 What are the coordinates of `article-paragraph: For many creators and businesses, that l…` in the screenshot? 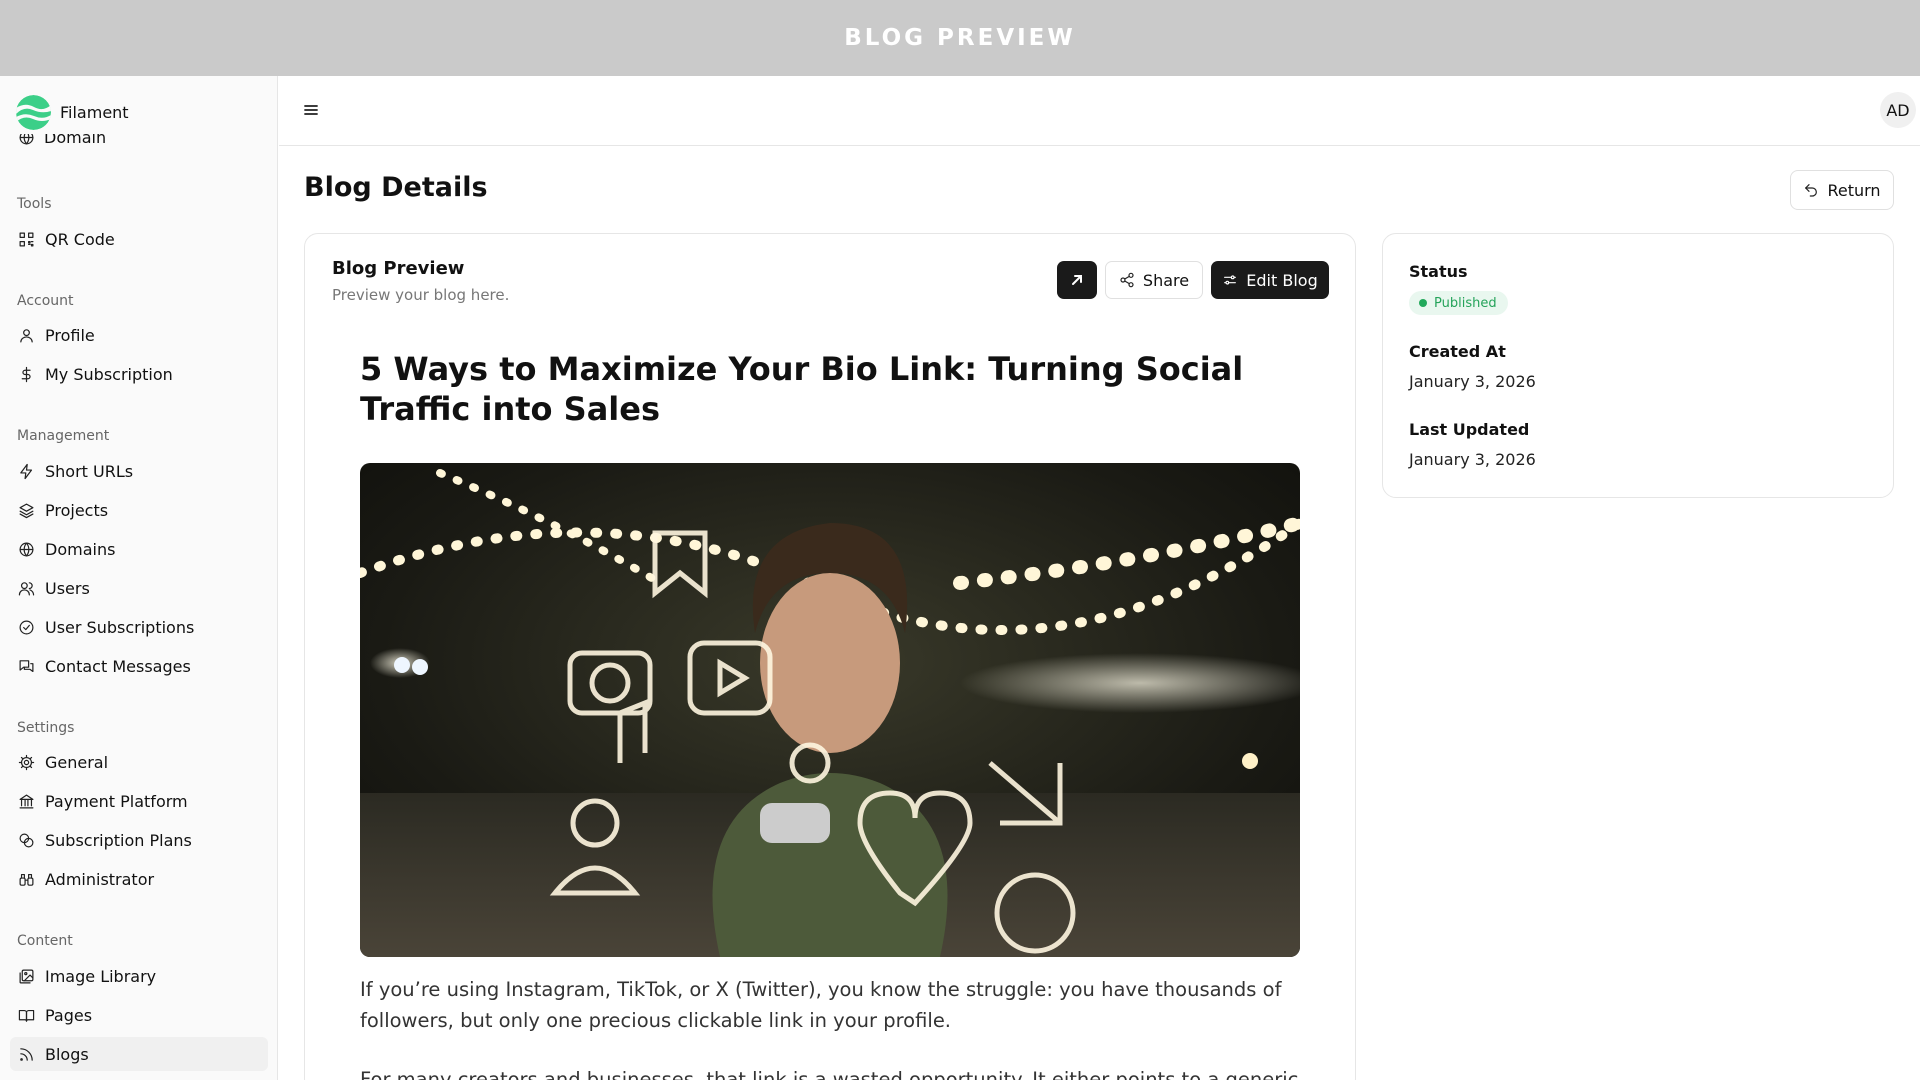 It's located at (829, 1074).